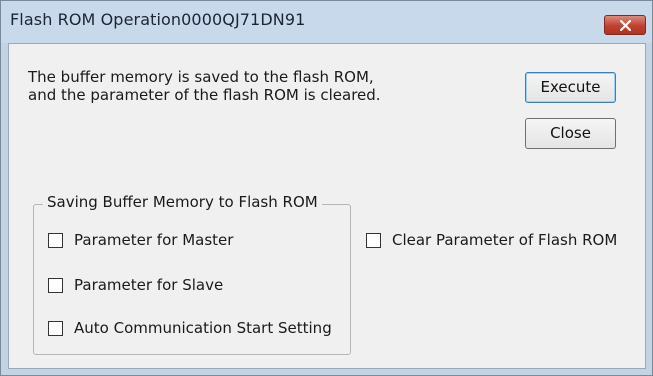 Image resolution: width=653 pixels, height=376 pixels. Describe the element at coordinates (570, 133) in the screenshot. I see `close-button: Close` at that location.